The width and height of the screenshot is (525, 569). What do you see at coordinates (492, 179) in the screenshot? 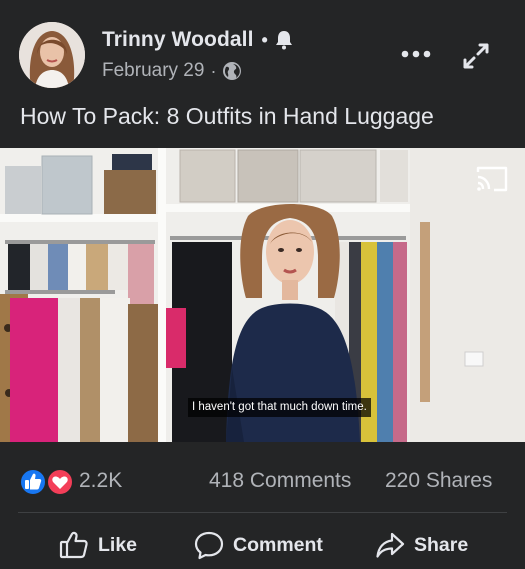
I see `cast-icon` at bounding box center [492, 179].